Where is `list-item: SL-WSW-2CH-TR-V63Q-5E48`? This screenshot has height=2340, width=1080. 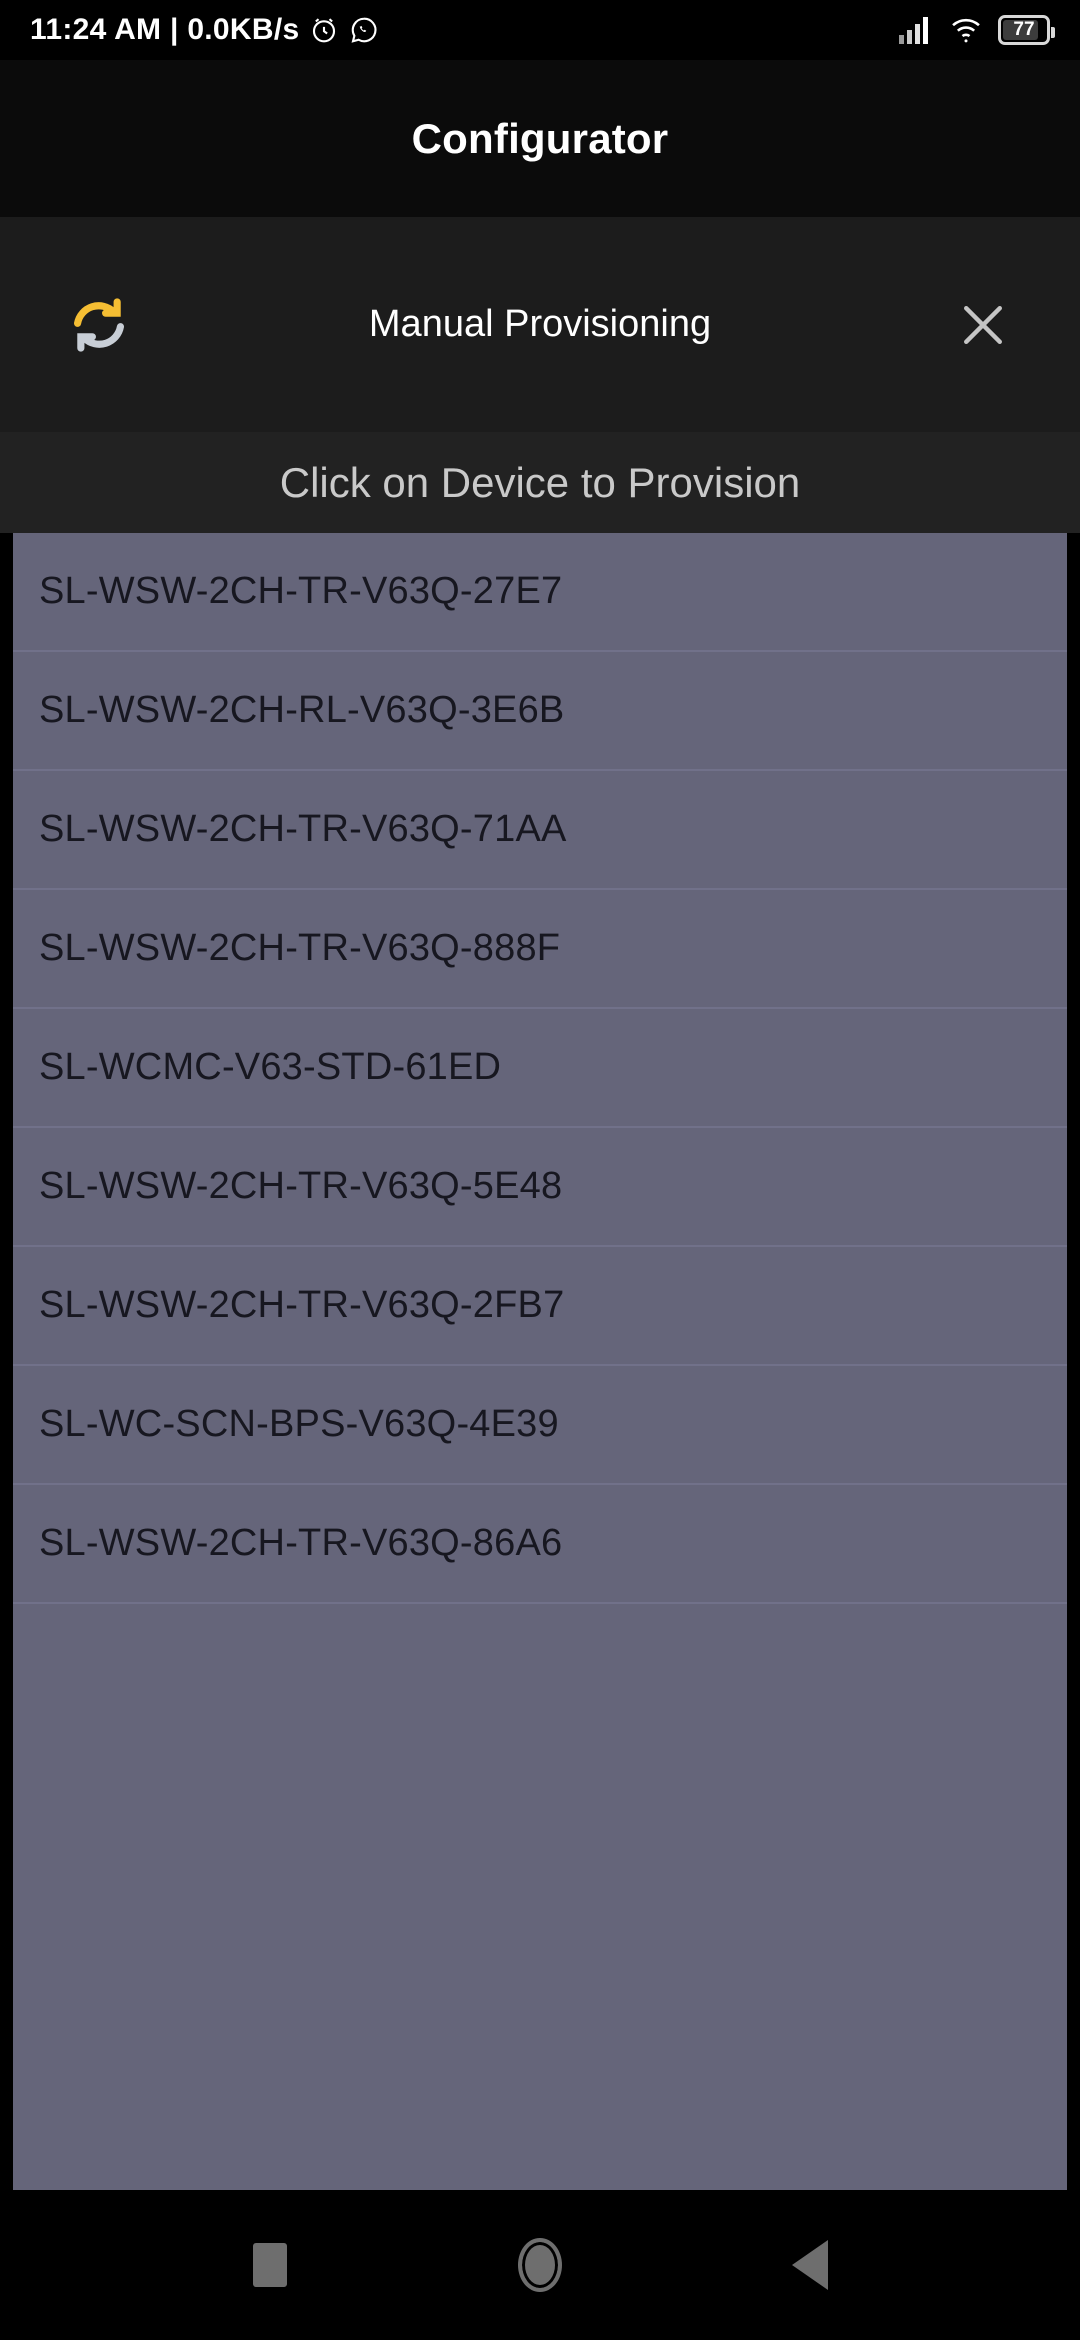 list-item: SL-WSW-2CH-TR-V63Q-5E48 is located at coordinates (540, 1187).